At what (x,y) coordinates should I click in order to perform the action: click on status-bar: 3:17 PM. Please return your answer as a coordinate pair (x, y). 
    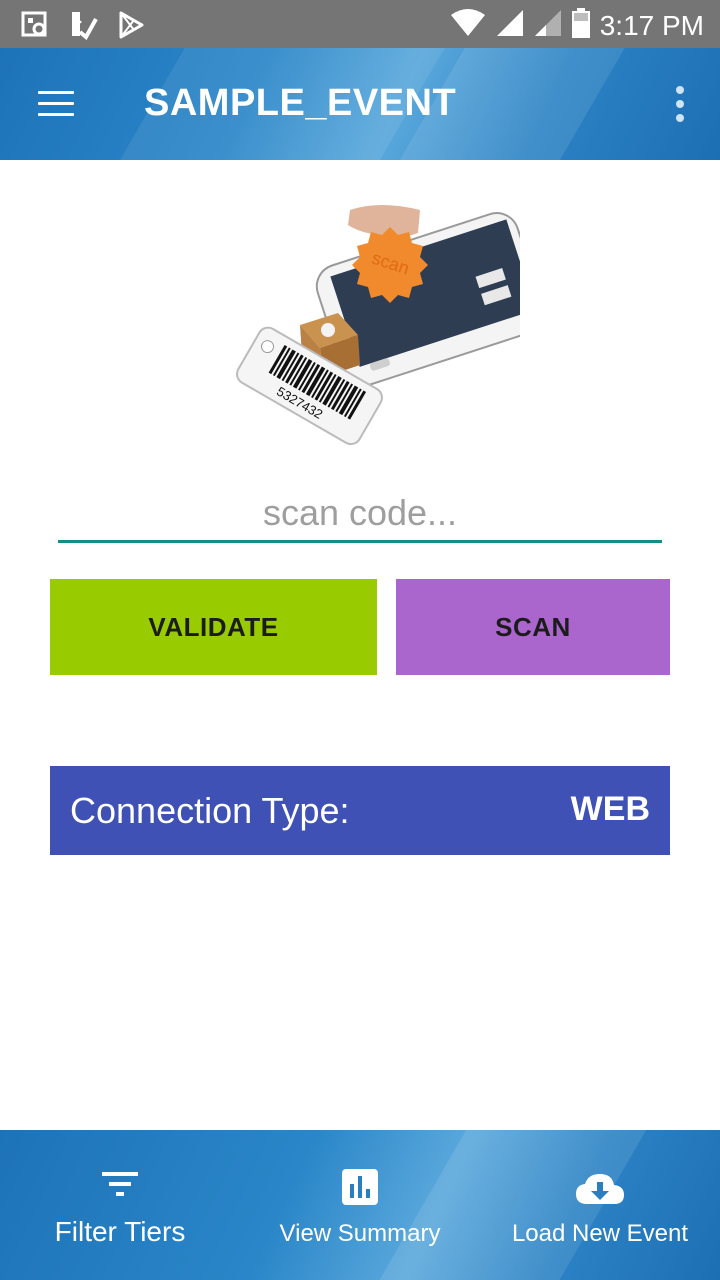
    Looking at the image, I should click on (360, 24).